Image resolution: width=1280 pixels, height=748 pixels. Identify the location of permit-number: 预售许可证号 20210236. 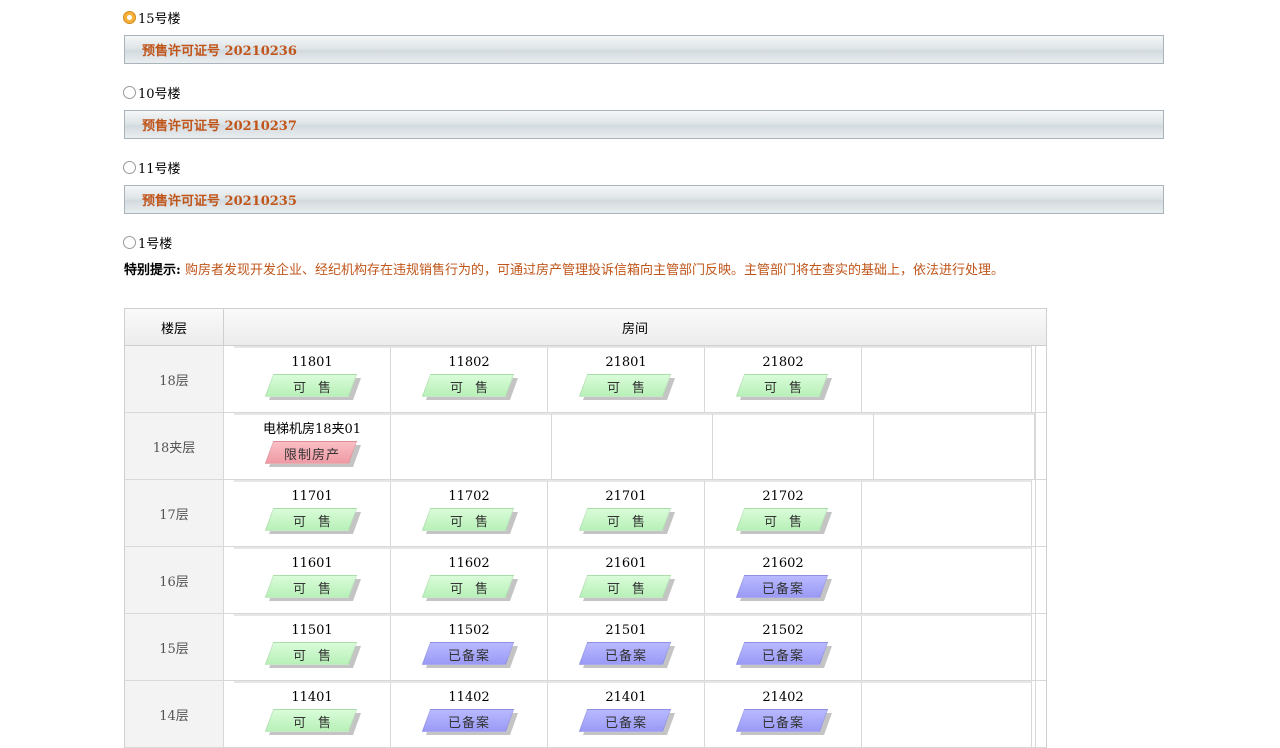
(219, 51).